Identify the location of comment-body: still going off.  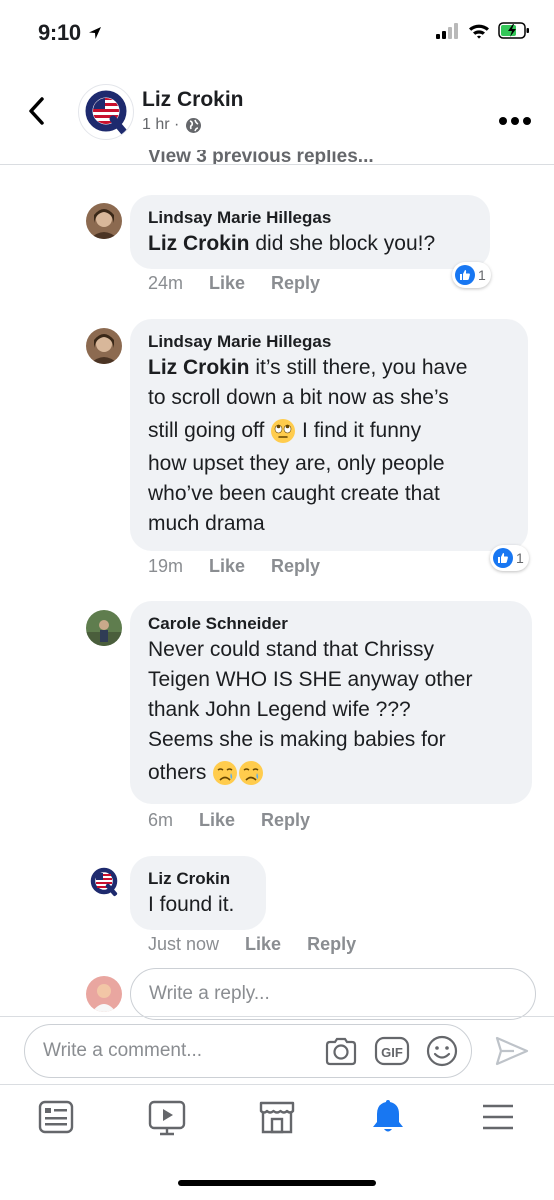
(209, 430).